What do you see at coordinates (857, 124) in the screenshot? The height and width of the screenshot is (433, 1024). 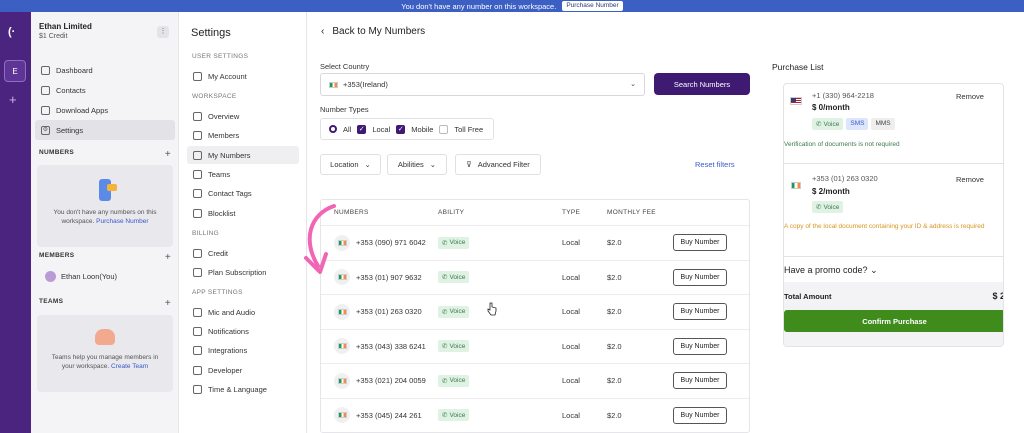 I see `sms-badge: SMS` at bounding box center [857, 124].